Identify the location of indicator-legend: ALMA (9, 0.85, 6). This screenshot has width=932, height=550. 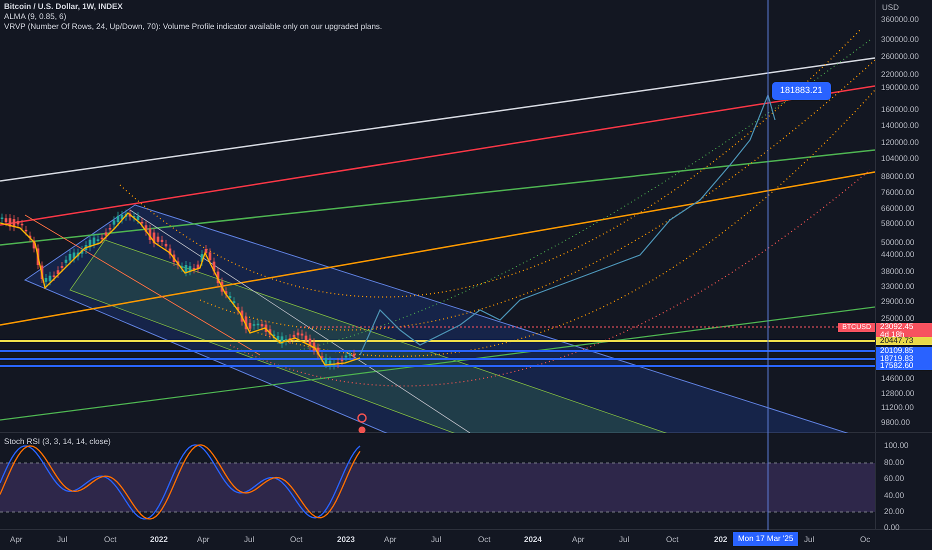
(193, 17).